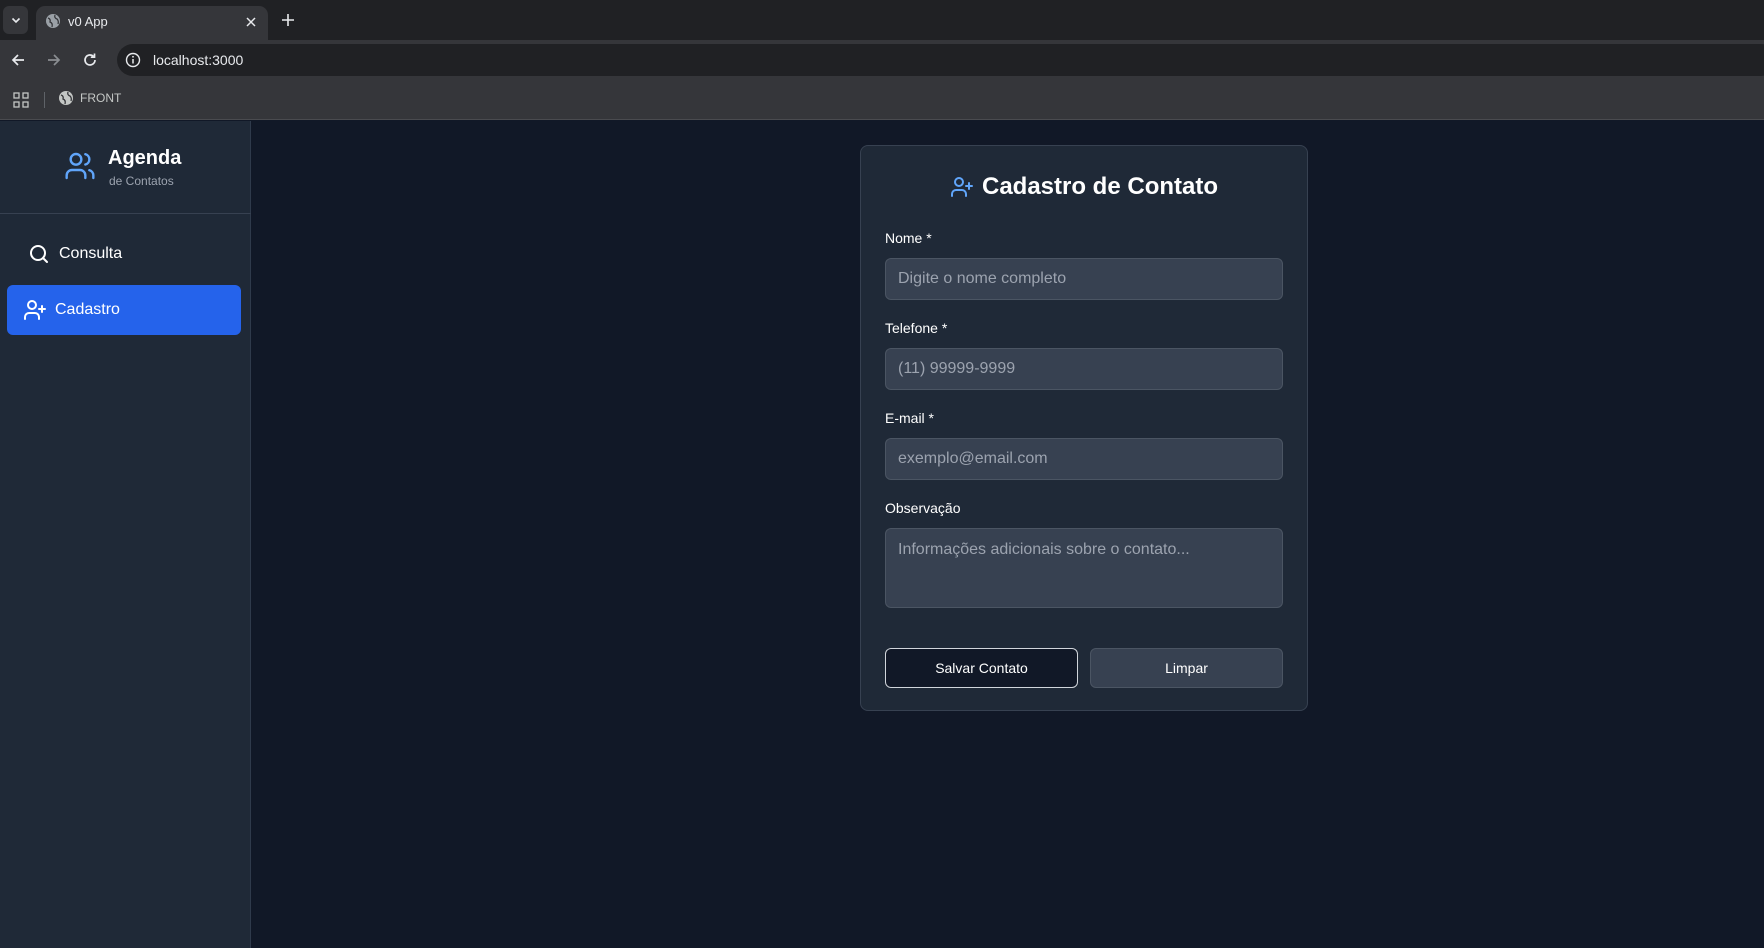 The width and height of the screenshot is (1764, 948). Describe the element at coordinates (1084, 568) in the screenshot. I see `observacao-textarea` at that location.